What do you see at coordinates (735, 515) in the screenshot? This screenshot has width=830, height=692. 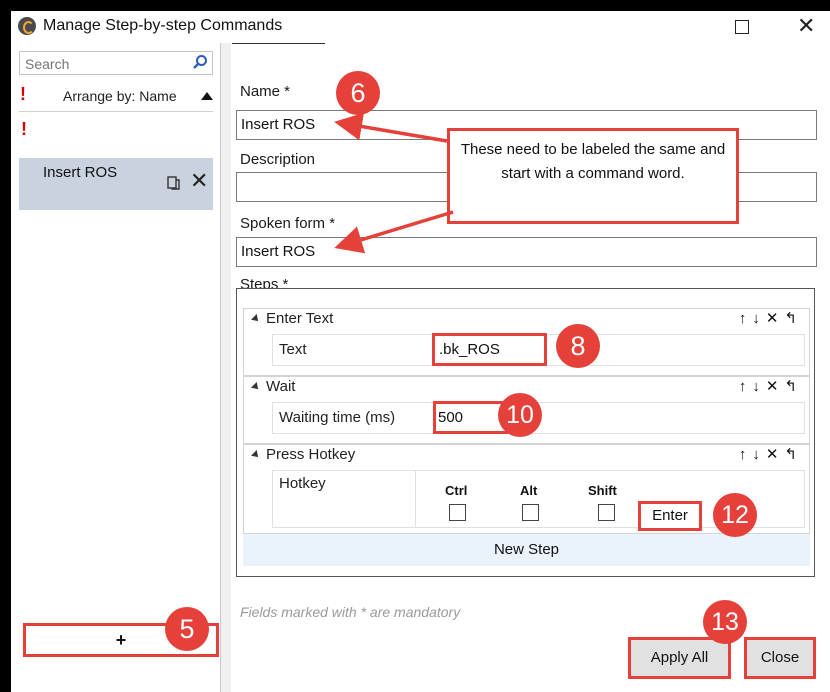 I see `annotation-badge-12: 12` at bounding box center [735, 515].